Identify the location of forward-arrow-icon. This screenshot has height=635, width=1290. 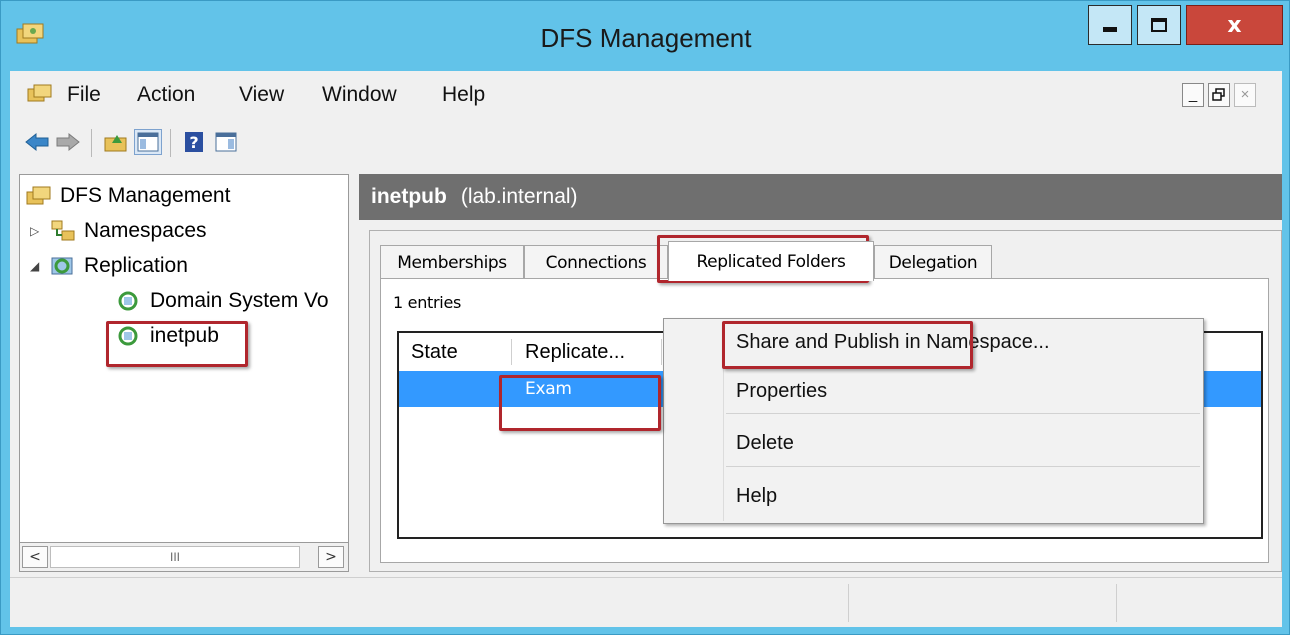
(68, 142).